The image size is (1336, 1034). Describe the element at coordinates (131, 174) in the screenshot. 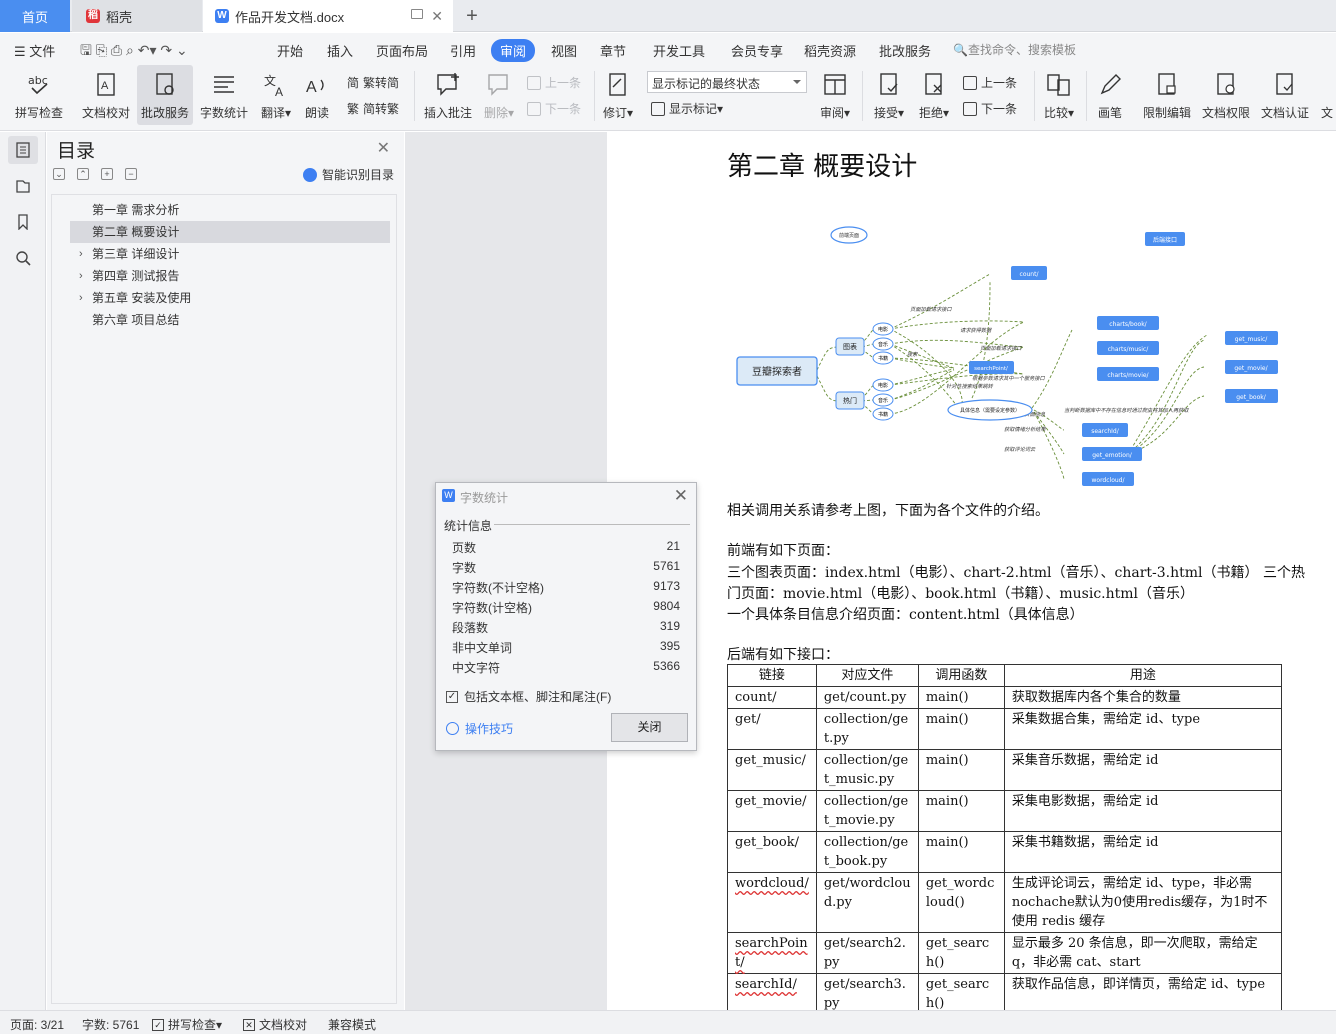

I see `remove-heading-icon: −` at that location.